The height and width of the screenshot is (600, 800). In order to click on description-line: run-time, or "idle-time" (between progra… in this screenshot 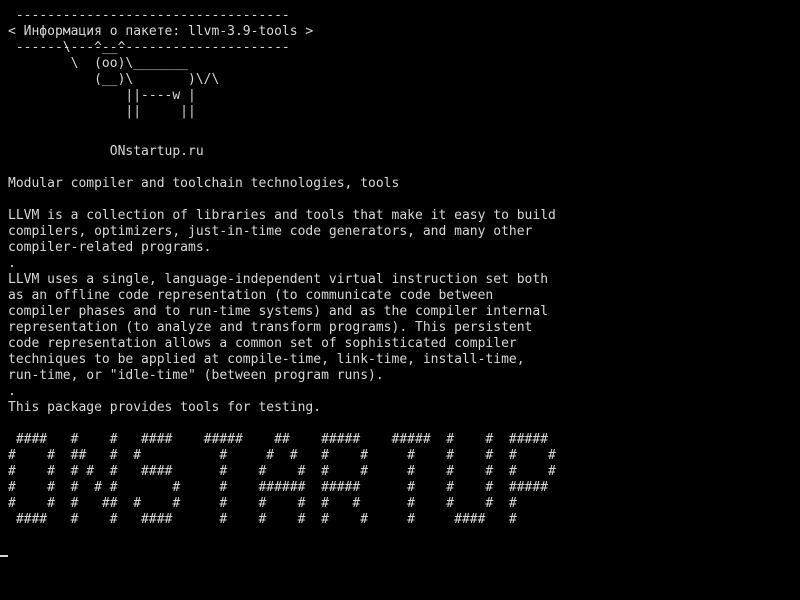, I will do `click(196, 375)`.